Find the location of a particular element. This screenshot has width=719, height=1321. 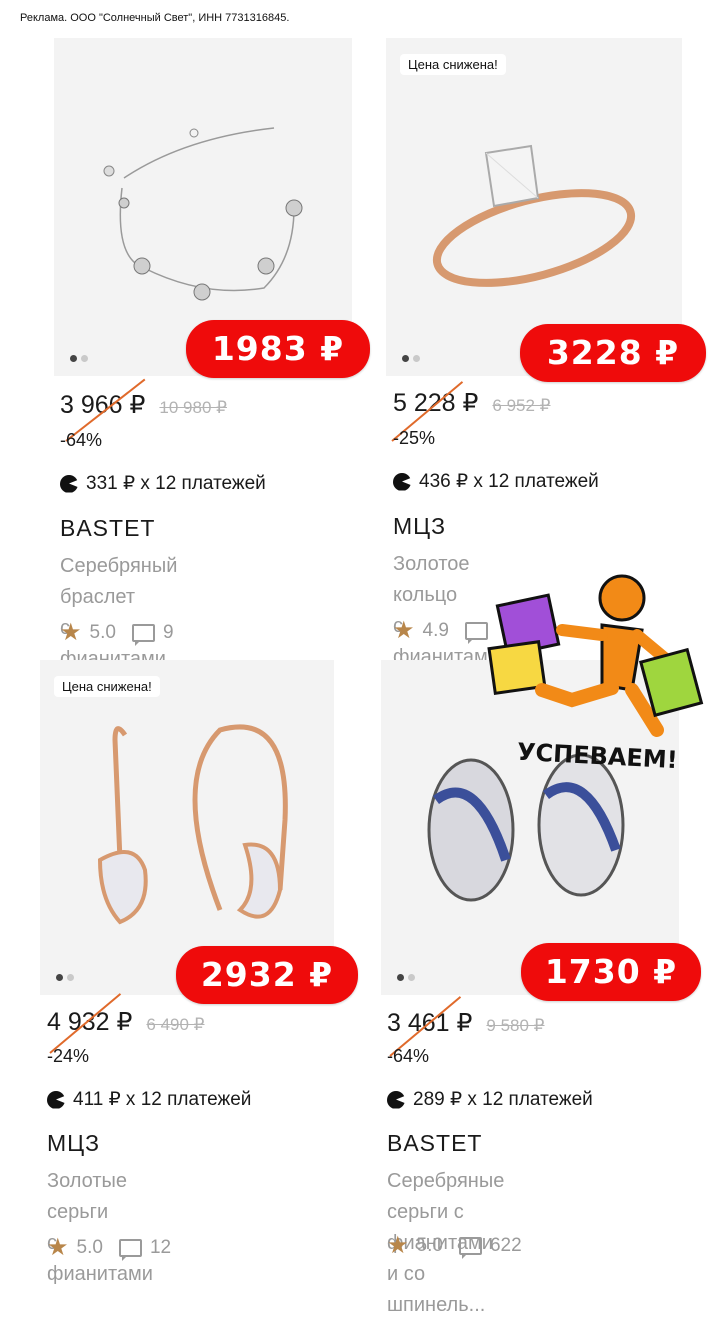

promo-price-badge: 1983 ₽ is located at coordinates (278, 349).